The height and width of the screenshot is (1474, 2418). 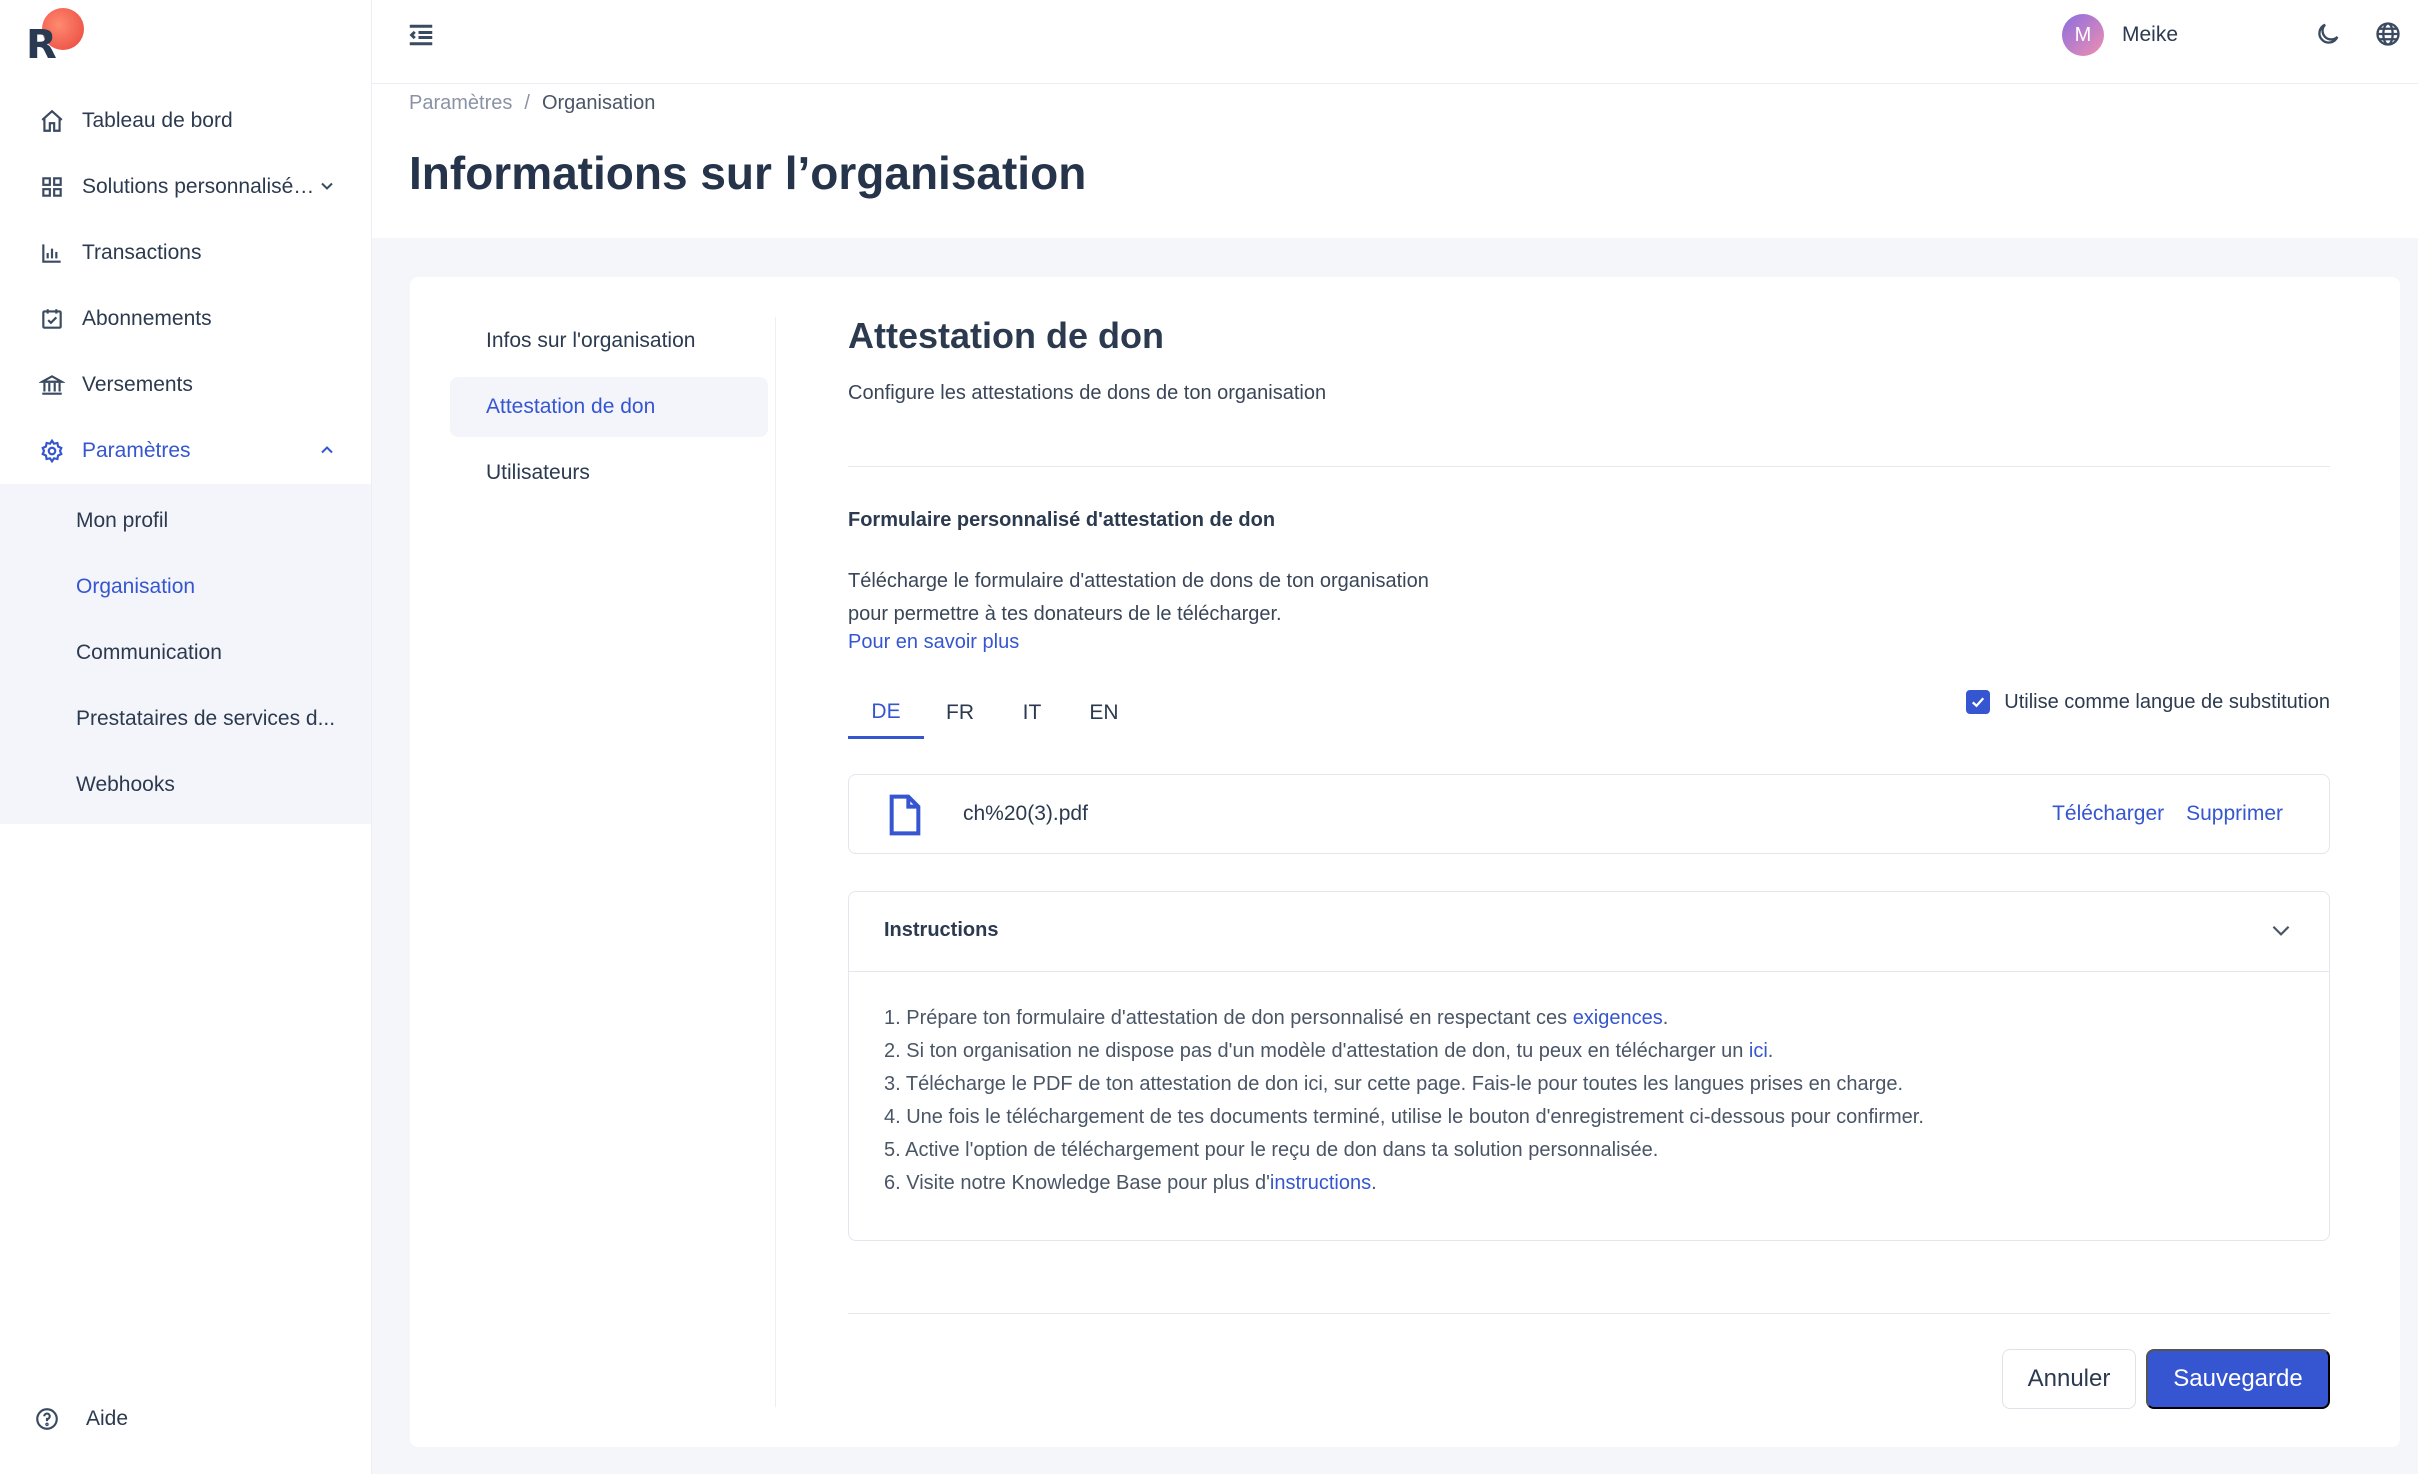 What do you see at coordinates (1006, 335) in the screenshot?
I see `section-title: Attestation de don` at bounding box center [1006, 335].